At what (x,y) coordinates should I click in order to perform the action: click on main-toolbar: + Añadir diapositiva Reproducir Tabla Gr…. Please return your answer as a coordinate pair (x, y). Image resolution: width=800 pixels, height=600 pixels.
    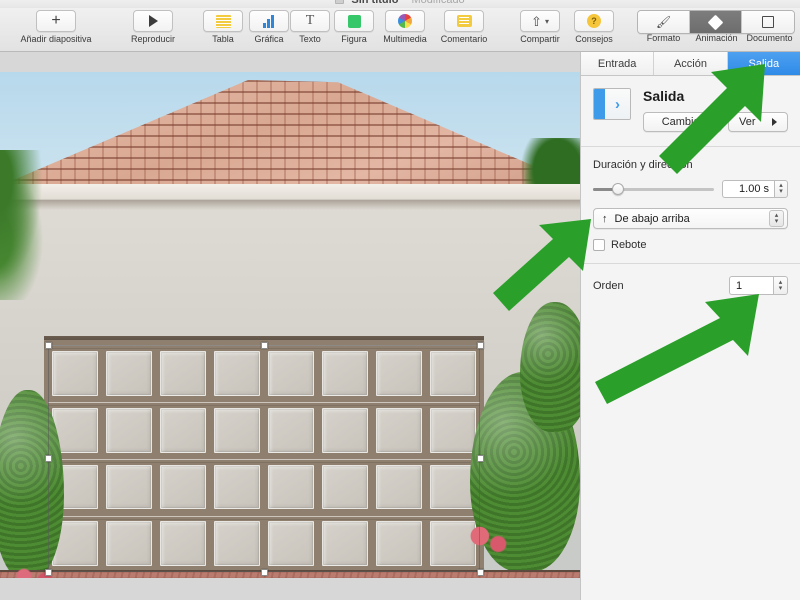
    Looking at the image, I should click on (400, 30).